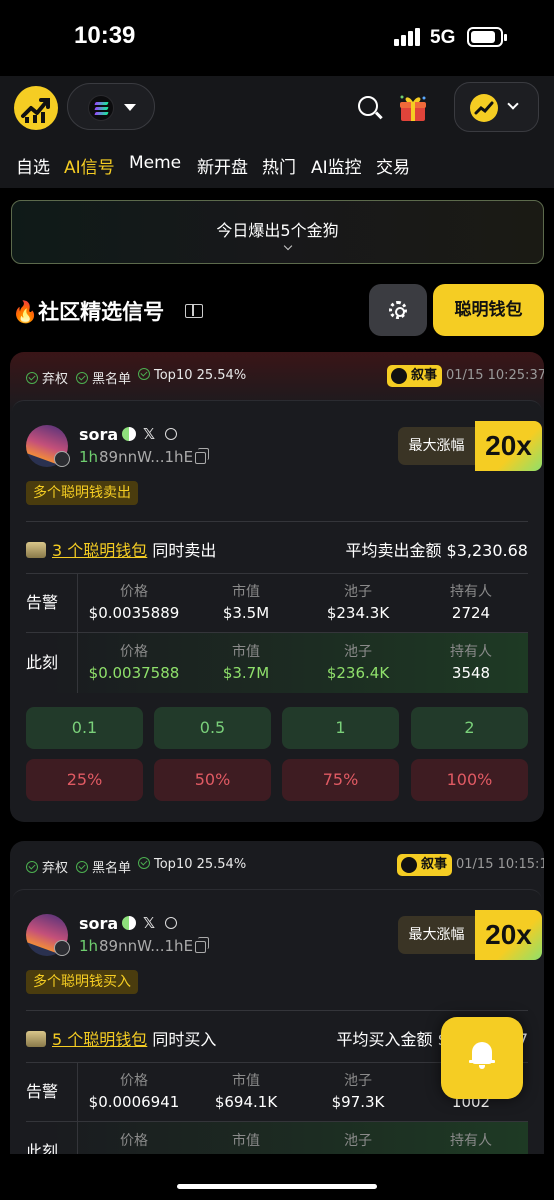 The width and height of the screenshot is (554, 1200). What do you see at coordinates (134, 1092) in the screenshot?
I see `stat-price: 价格 $0.0006941` at bounding box center [134, 1092].